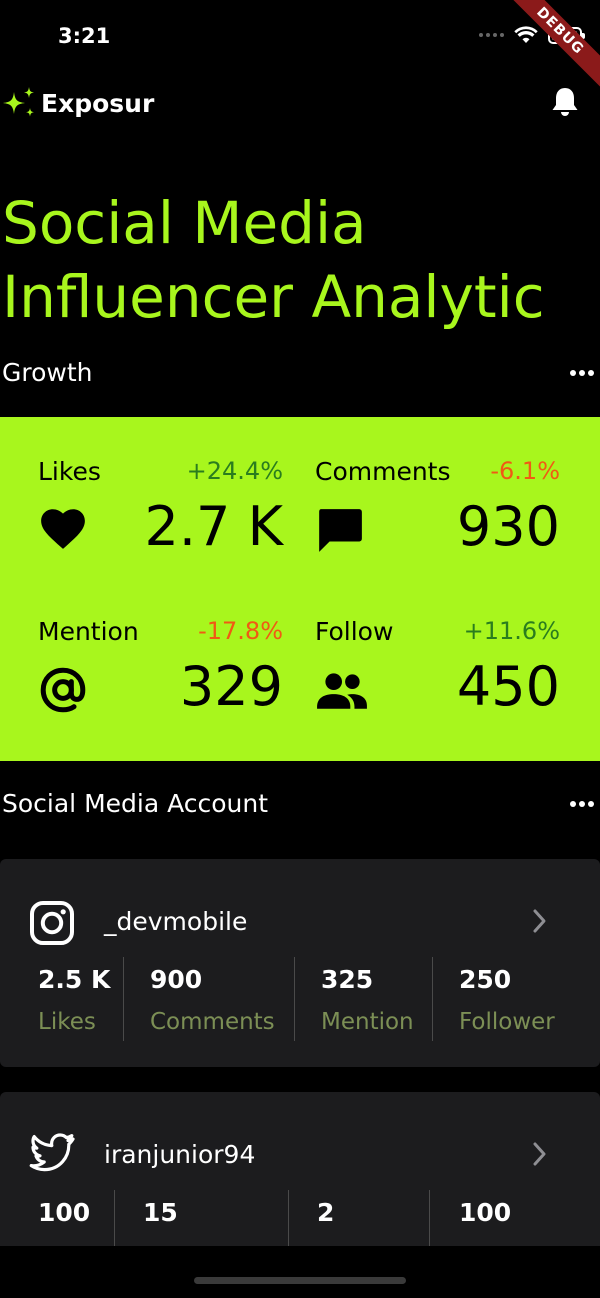  What do you see at coordinates (354, 631) in the screenshot?
I see `stat-label: Follow` at bounding box center [354, 631].